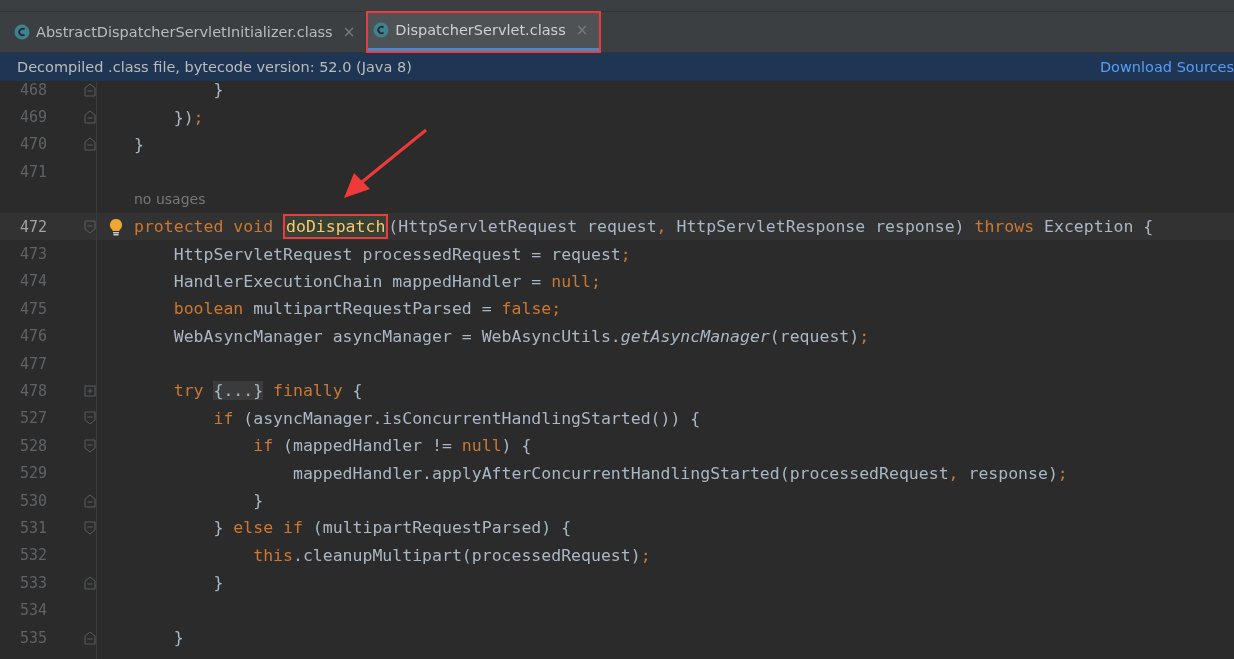 This screenshot has width=1234, height=659. Describe the element at coordinates (238, 391) in the screenshot. I see `folded-code-placeholder: {...}` at that location.